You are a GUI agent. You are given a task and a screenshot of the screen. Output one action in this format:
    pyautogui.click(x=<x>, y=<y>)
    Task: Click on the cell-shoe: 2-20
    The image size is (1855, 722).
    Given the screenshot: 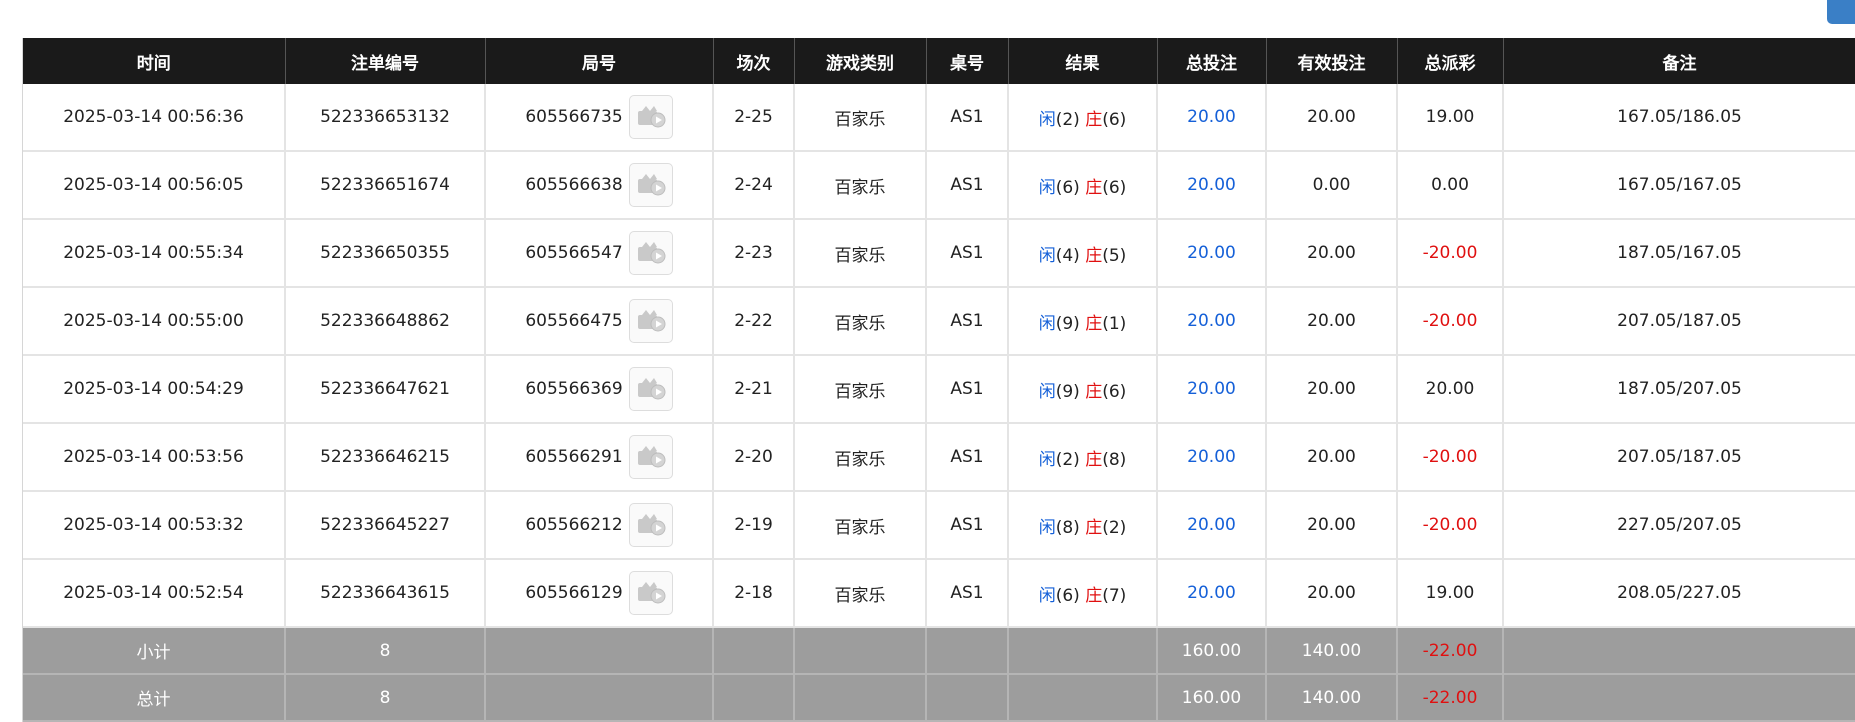 What is the action you would take?
    pyautogui.click(x=754, y=457)
    